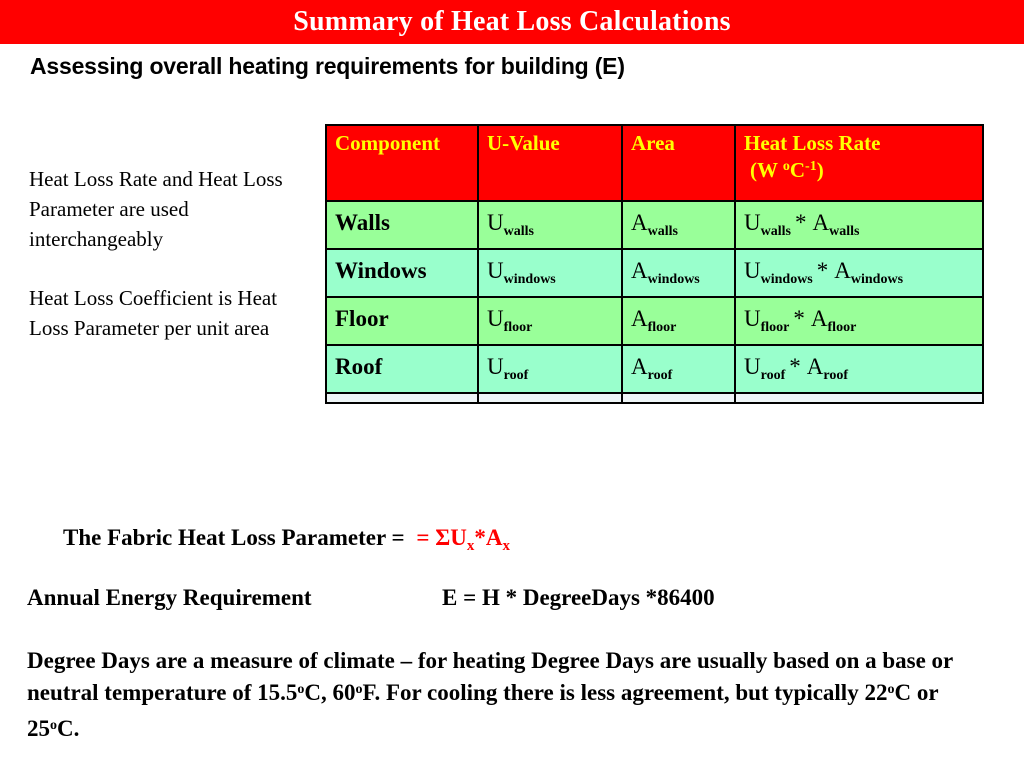 The image size is (1024, 768). Describe the element at coordinates (766, 320) in the screenshot. I see `rate-u-symbol: Ufloor` at that location.